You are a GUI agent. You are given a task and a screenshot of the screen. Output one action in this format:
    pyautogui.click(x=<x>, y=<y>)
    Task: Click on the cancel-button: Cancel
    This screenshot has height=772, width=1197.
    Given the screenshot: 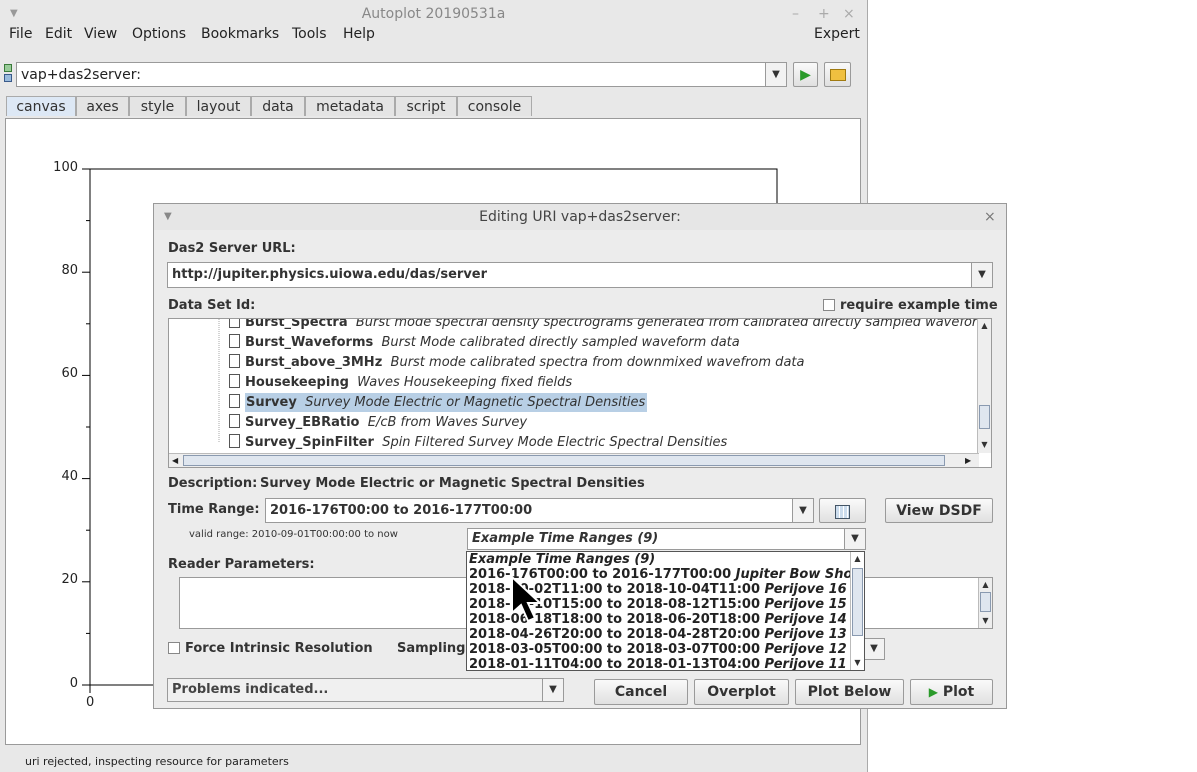 What is the action you would take?
    pyautogui.click(x=641, y=692)
    